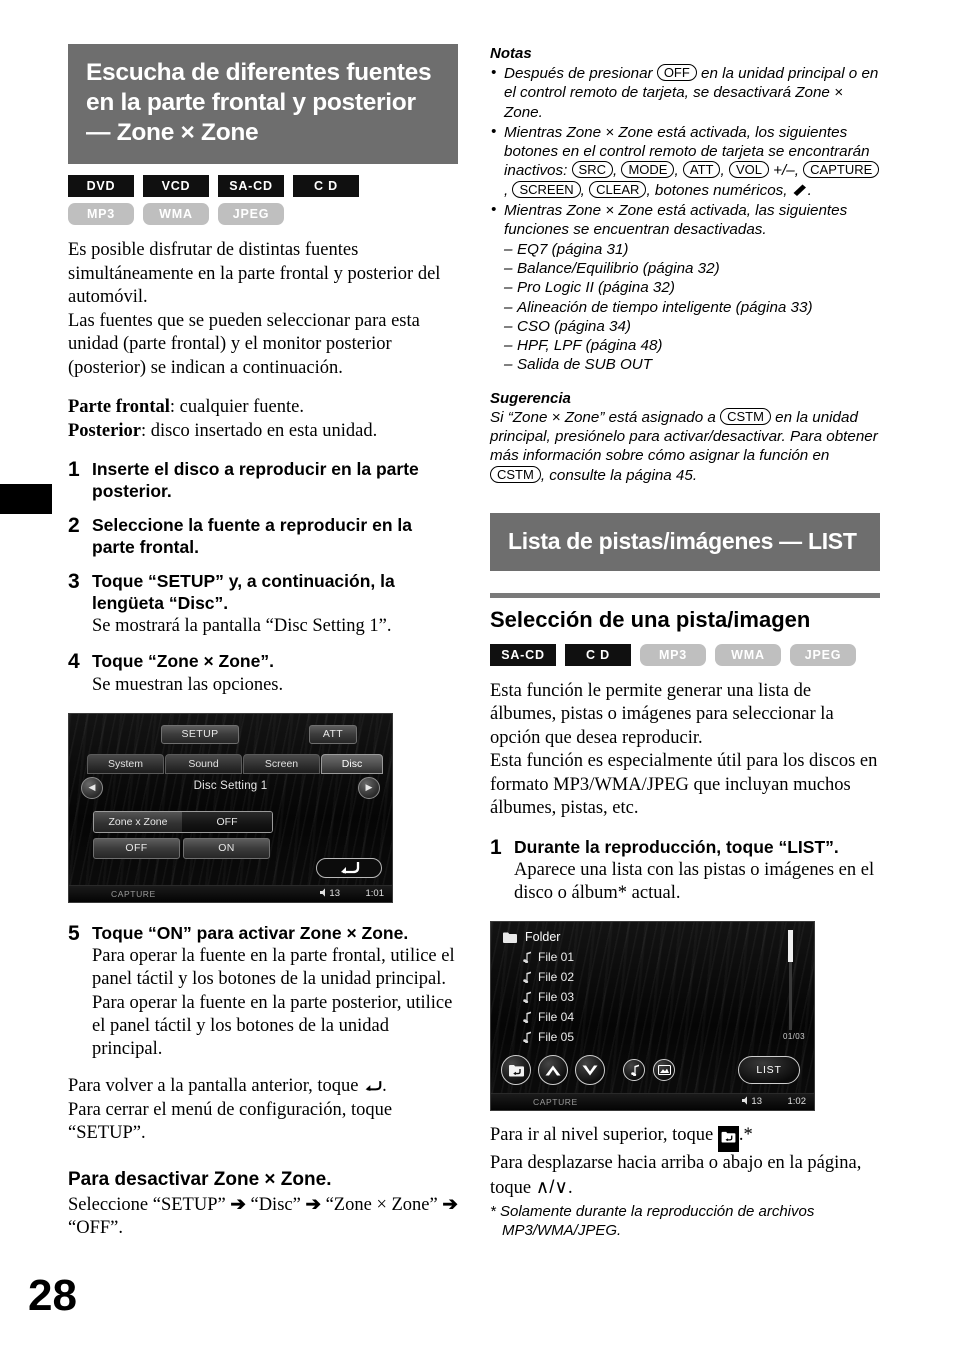  I want to click on screen-status-bar: CAPTURE 13 1:02, so click(652, 1102).